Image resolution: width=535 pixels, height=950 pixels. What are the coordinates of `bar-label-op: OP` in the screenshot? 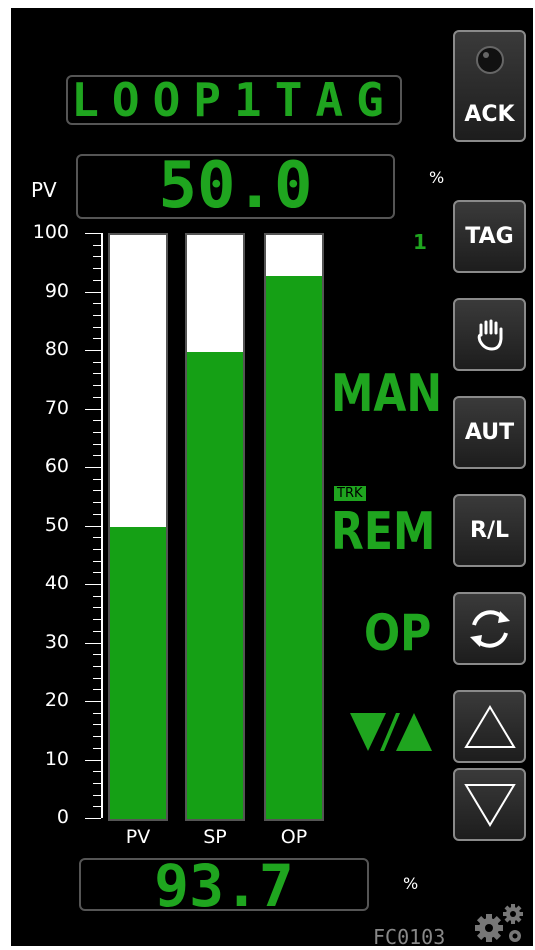 It's located at (294, 837).